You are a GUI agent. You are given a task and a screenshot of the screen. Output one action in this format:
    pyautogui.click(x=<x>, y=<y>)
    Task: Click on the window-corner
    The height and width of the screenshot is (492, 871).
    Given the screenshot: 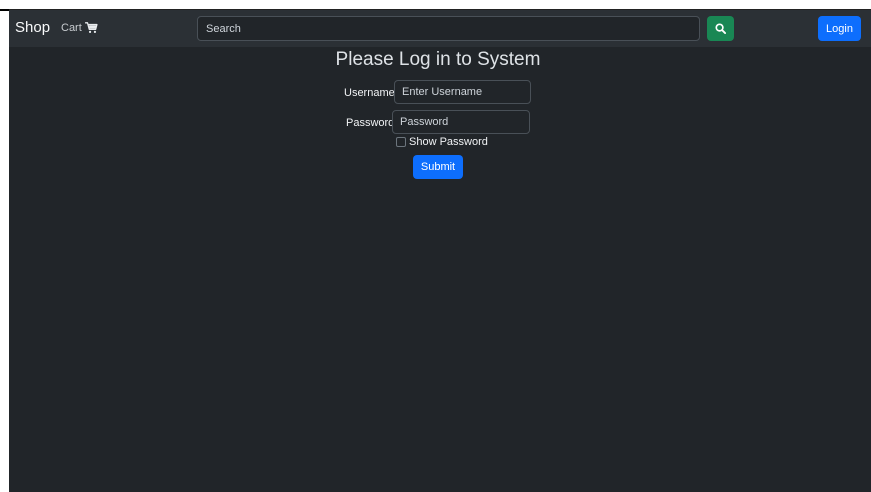 What is the action you would take?
    pyautogui.click(x=4, y=5)
    